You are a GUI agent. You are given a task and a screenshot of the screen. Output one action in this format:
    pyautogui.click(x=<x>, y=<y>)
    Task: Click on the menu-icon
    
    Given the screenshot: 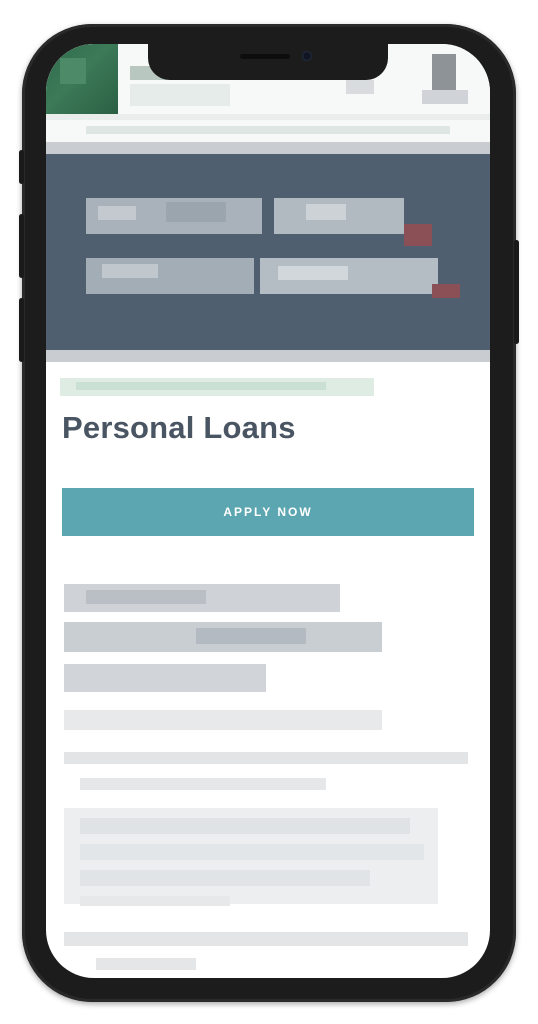 What is the action you would take?
    pyautogui.click(x=444, y=72)
    